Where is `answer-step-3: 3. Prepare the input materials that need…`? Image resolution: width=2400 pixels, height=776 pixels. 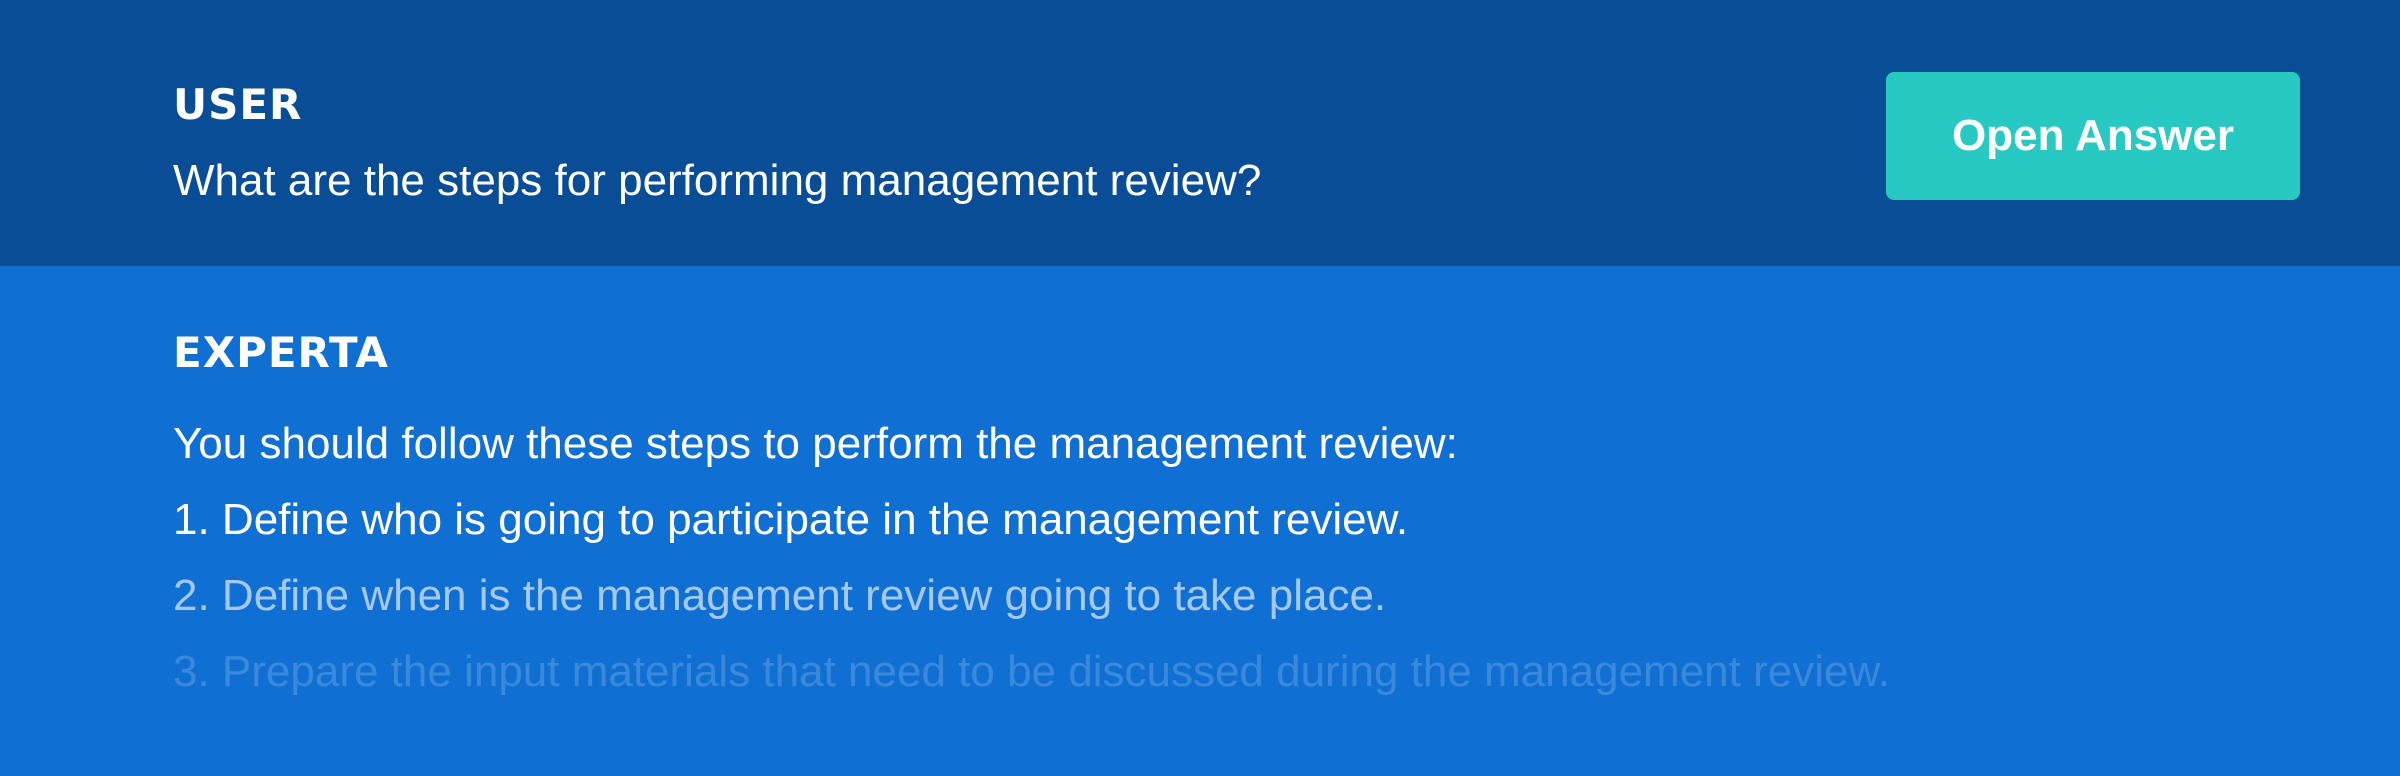 answer-step-3: 3. Prepare the input materials that need… is located at coordinates (1032, 671).